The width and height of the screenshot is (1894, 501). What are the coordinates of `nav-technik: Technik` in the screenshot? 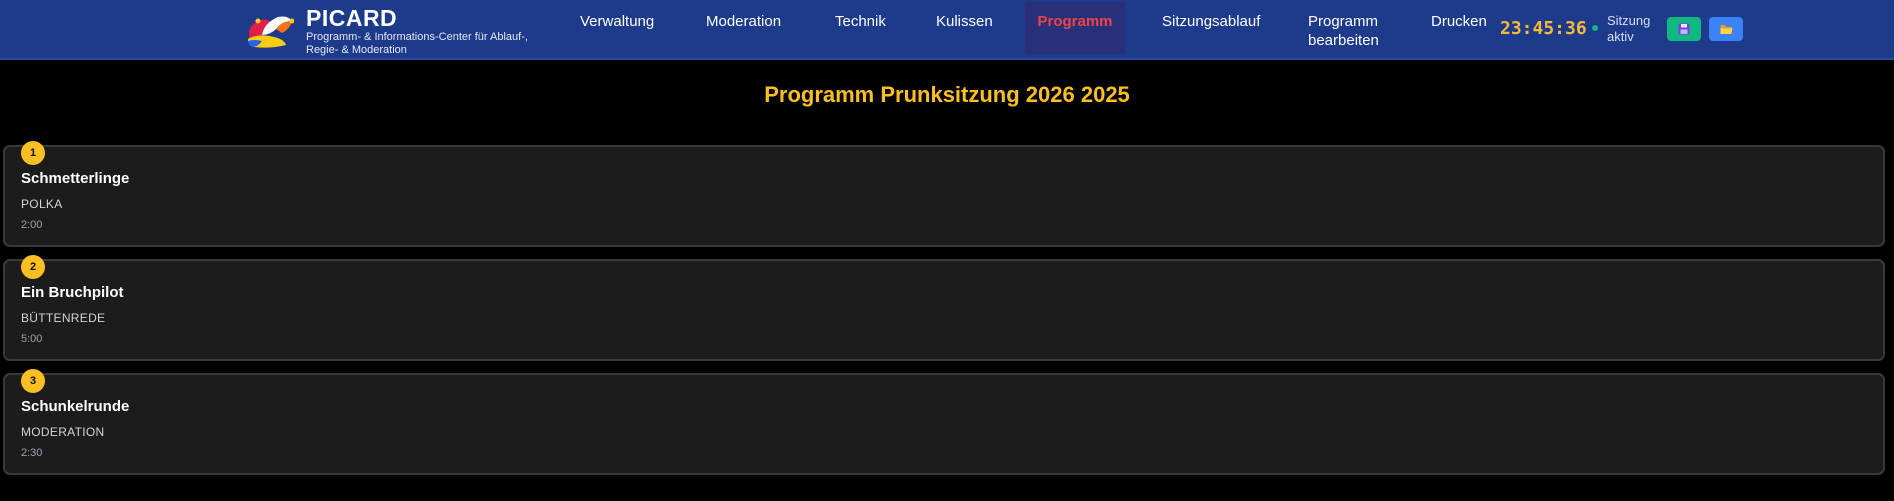 It's located at (860, 28).